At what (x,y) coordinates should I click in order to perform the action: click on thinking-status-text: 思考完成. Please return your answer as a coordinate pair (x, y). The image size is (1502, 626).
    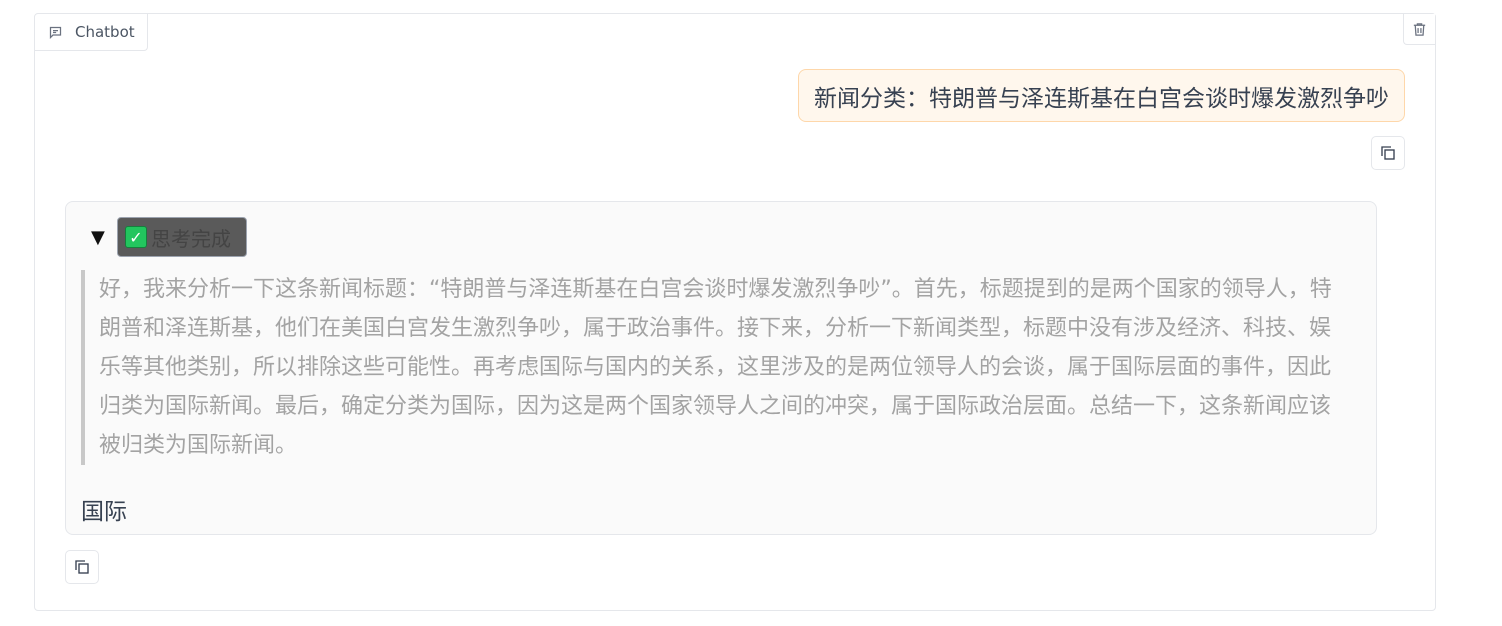
    Looking at the image, I should click on (191, 238).